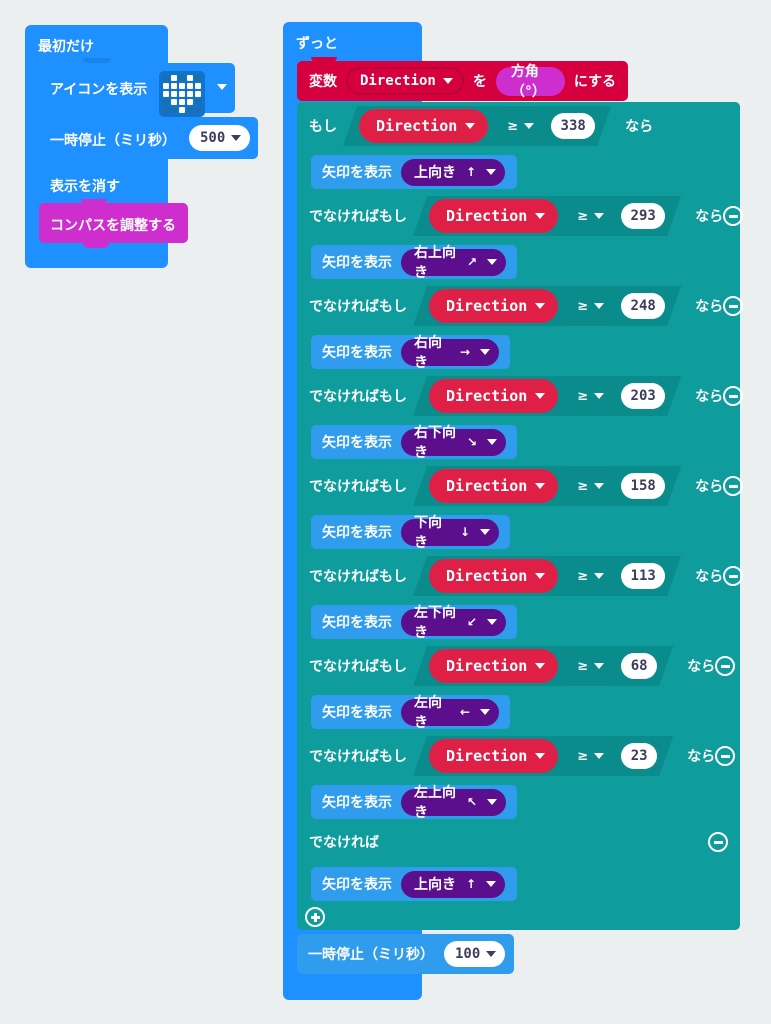  What do you see at coordinates (643, 396) in the screenshot?
I see `threshold-input-3: 203` at bounding box center [643, 396].